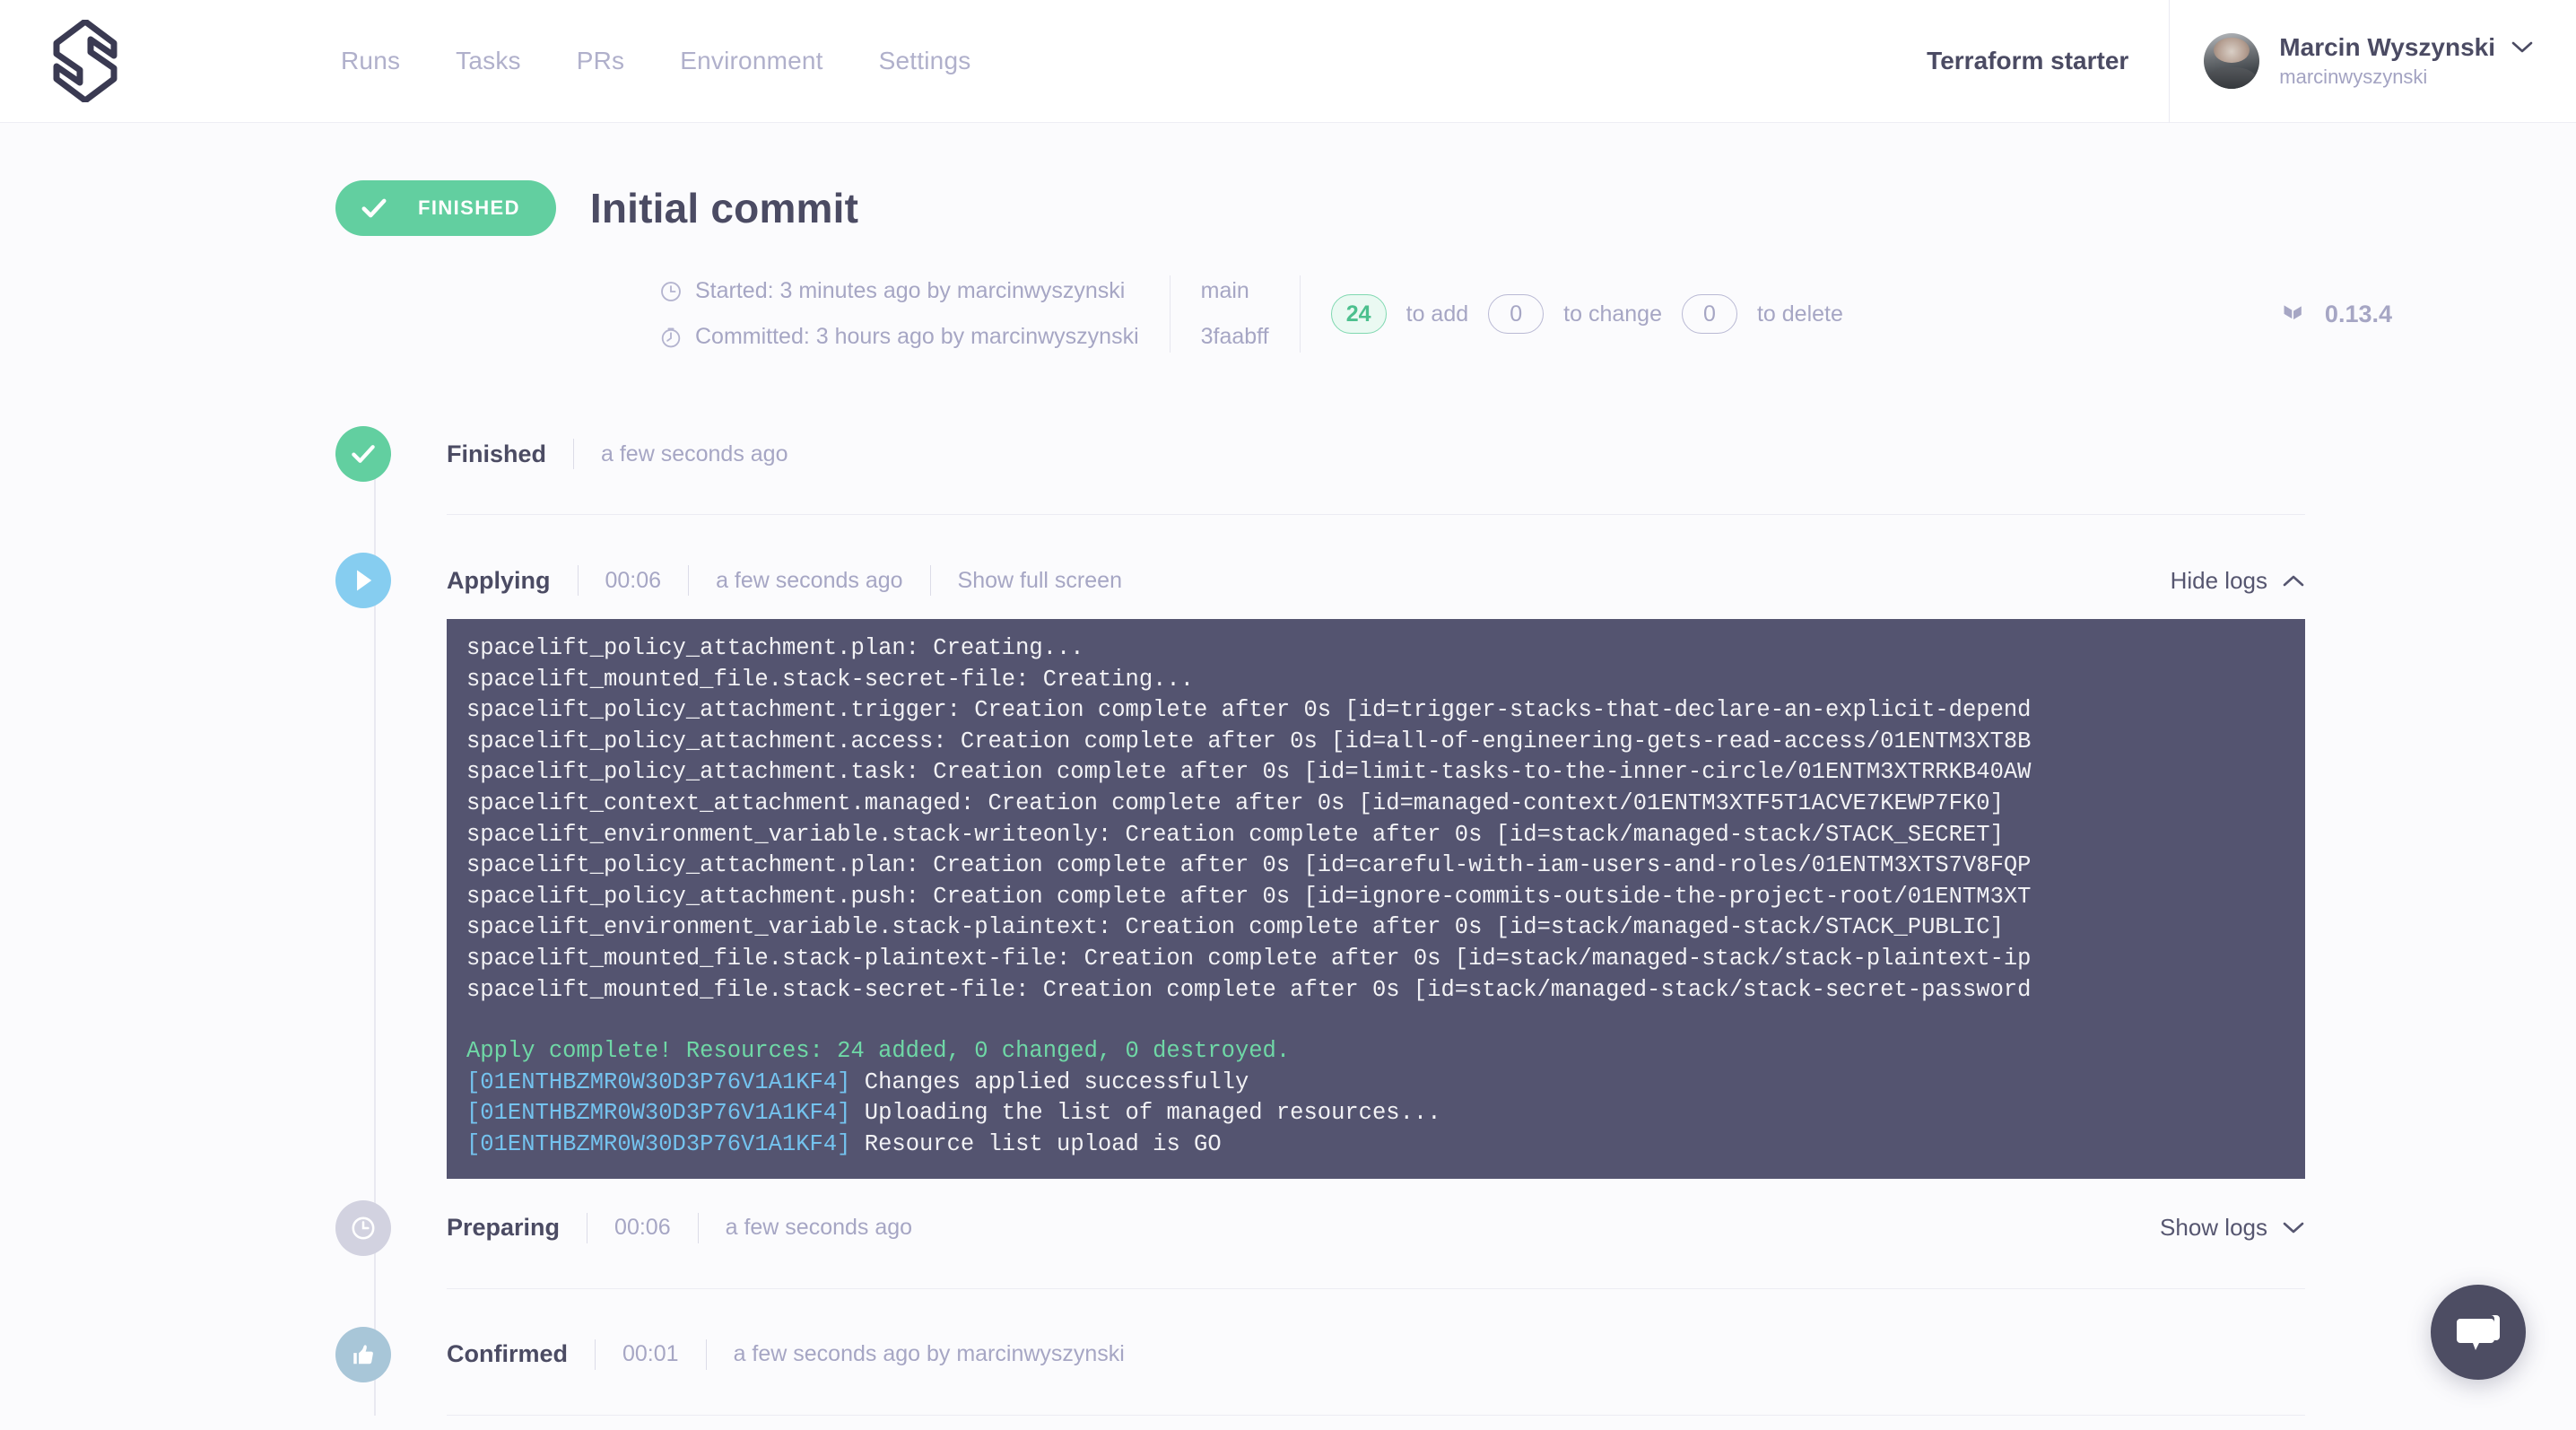 This screenshot has height=1430, width=2576. Describe the element at coordinates (2213, 1227) in the screenshot. I see `show-logs-label: Show logs` at that location.